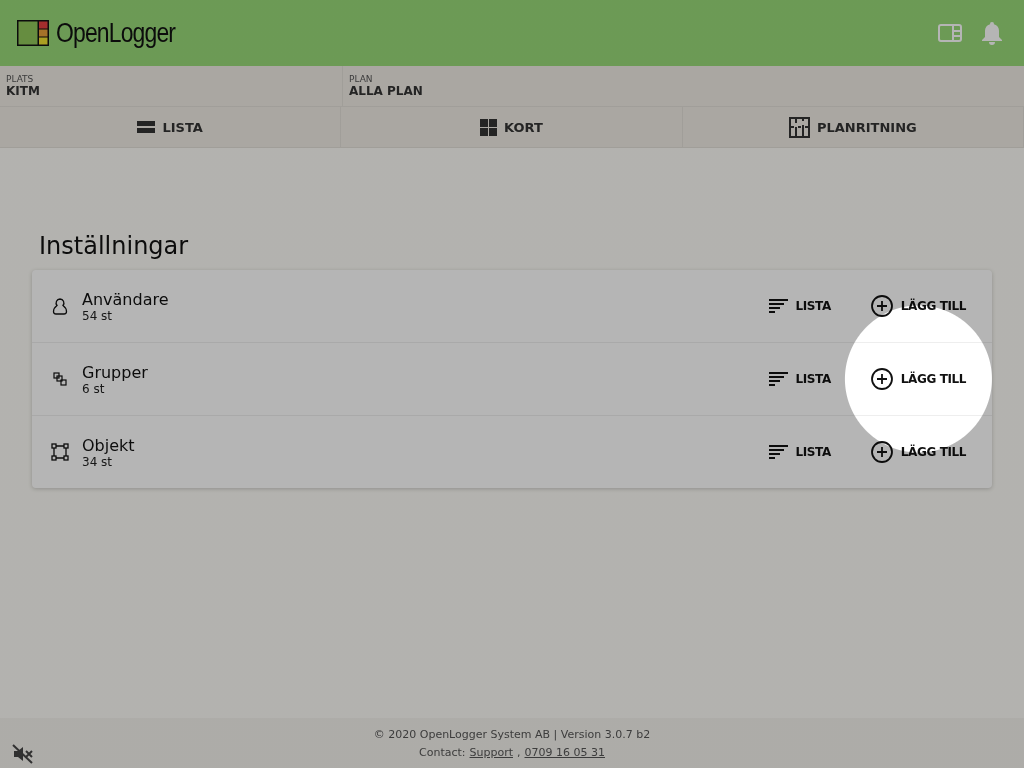  I want to click on location-label: PLAN, so click(361, 79).